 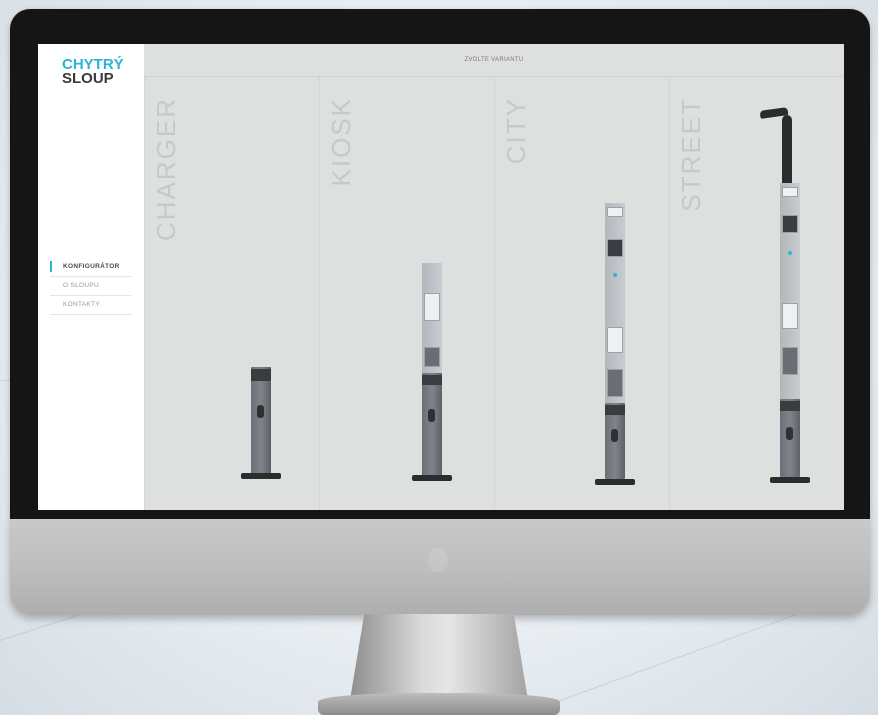 I want to click on nav-item-o-sloupu: O SLOUPU, so click(x=91, y=286).